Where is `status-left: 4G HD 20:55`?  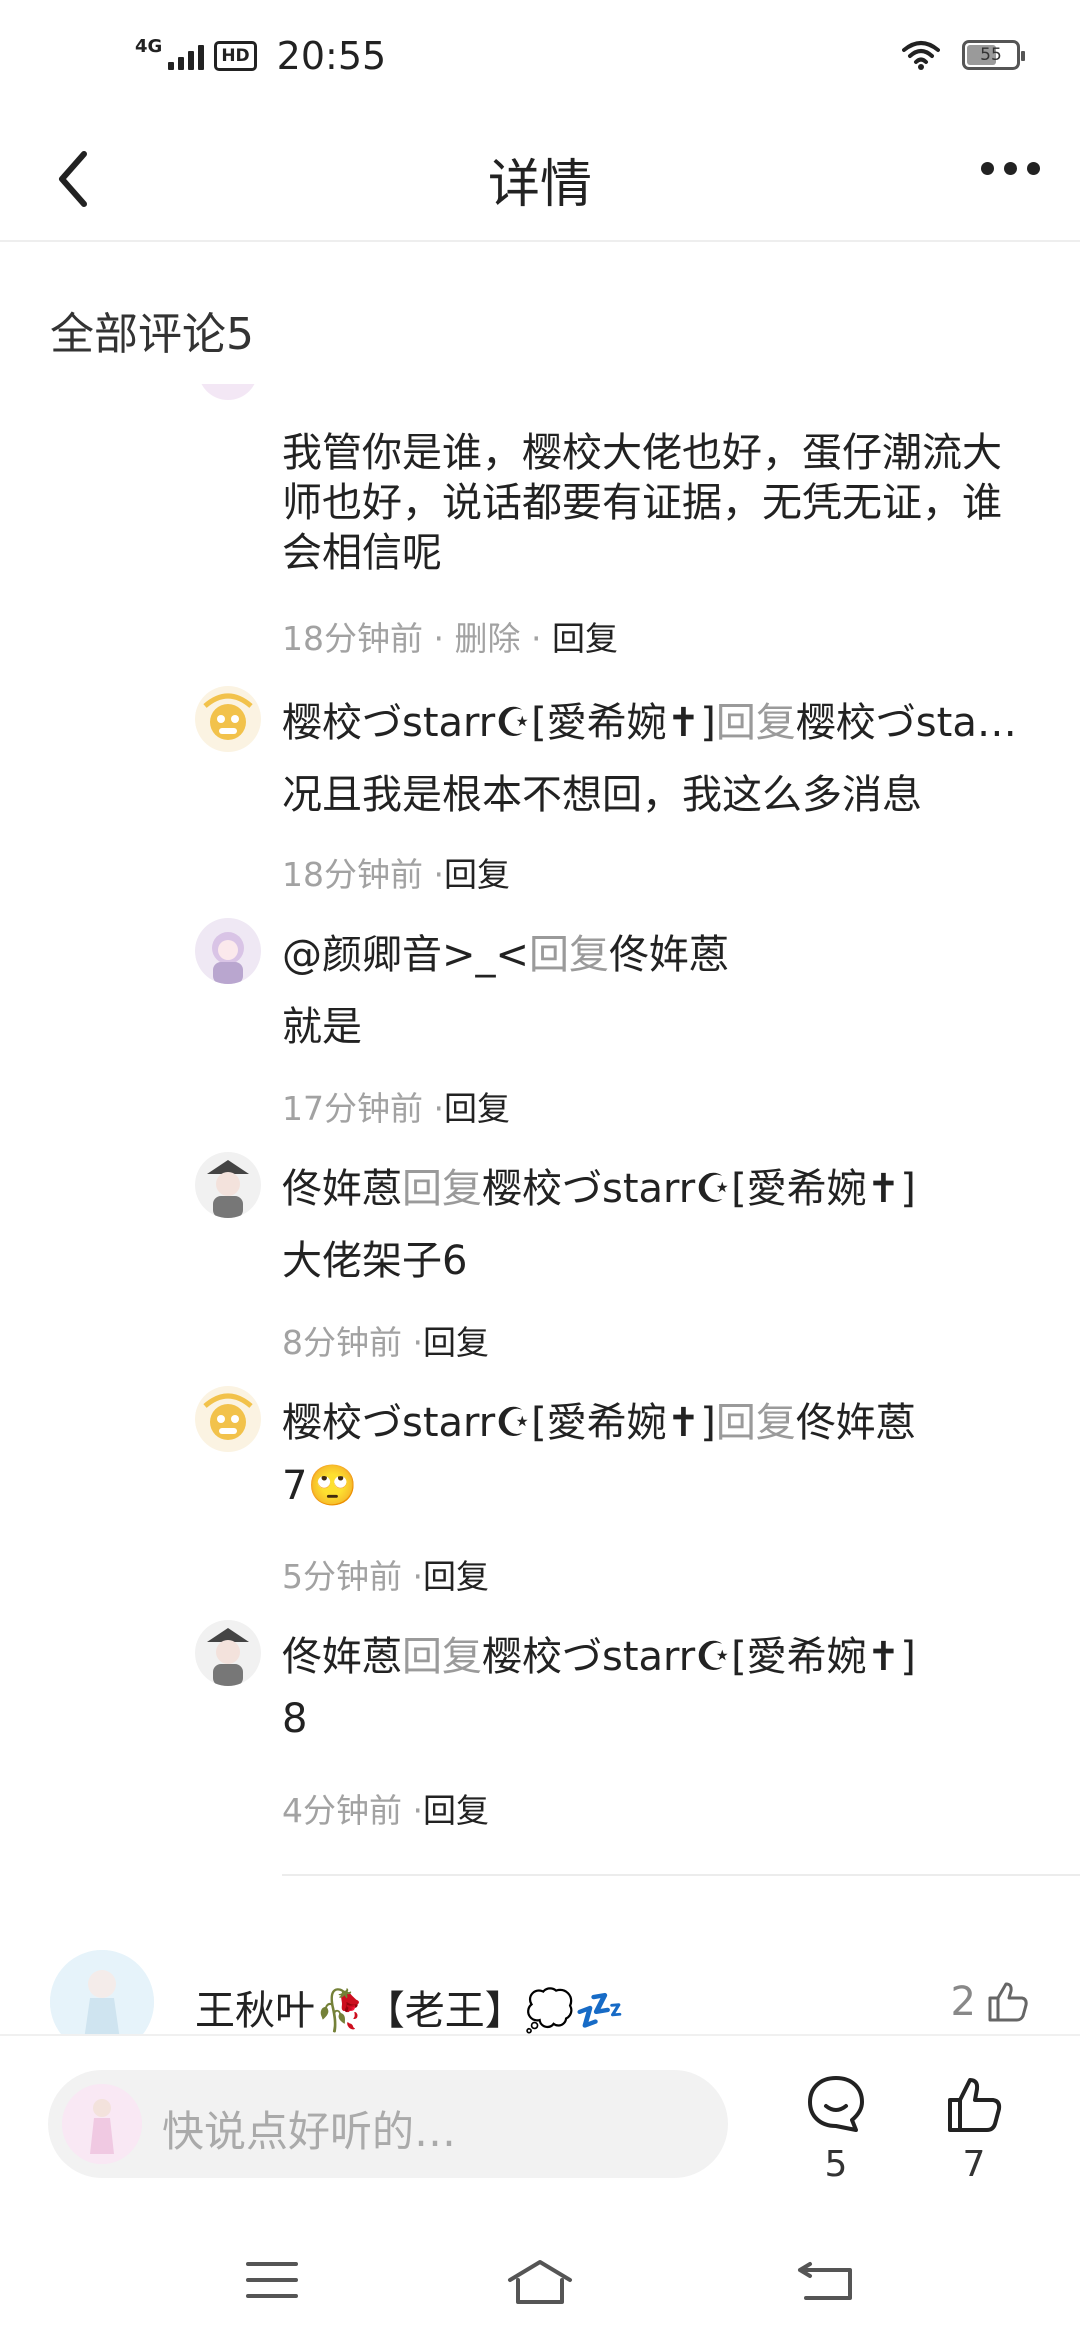 status-left: 4G HD 20:55 is located at coordinates (260, 56).